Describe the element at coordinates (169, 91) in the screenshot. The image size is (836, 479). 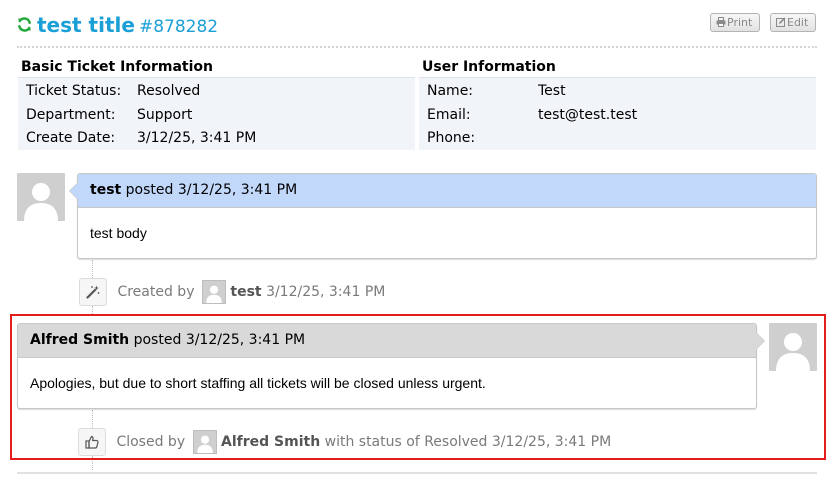
I see `status-value: Resolved` at that location.